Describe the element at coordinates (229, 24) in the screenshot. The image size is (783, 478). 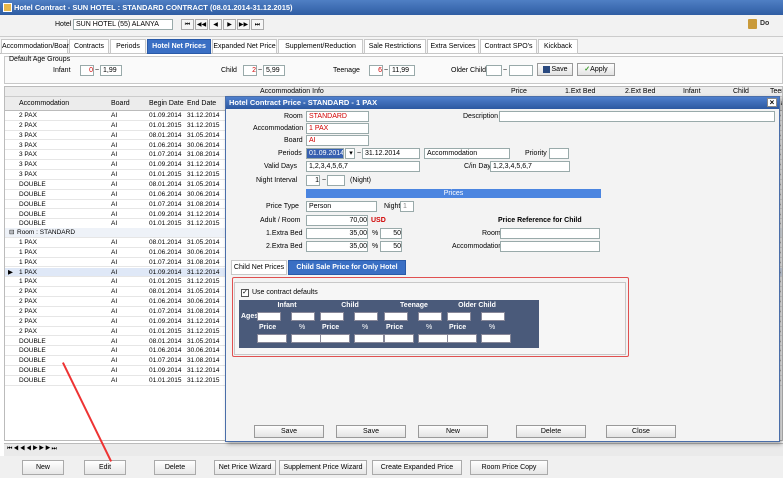
I see `hotel-nav-button: ▶` at that location.